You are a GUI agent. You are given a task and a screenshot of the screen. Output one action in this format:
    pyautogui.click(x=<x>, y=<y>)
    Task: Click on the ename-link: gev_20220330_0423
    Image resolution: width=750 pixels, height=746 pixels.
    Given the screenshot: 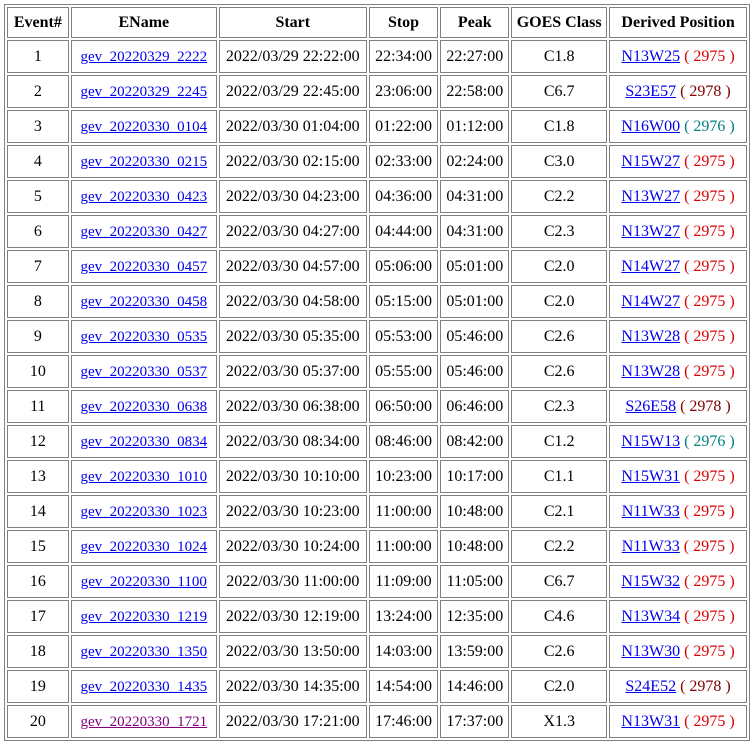 What is the action you would take?
    pyautogui.click(x=143, y=197)
    